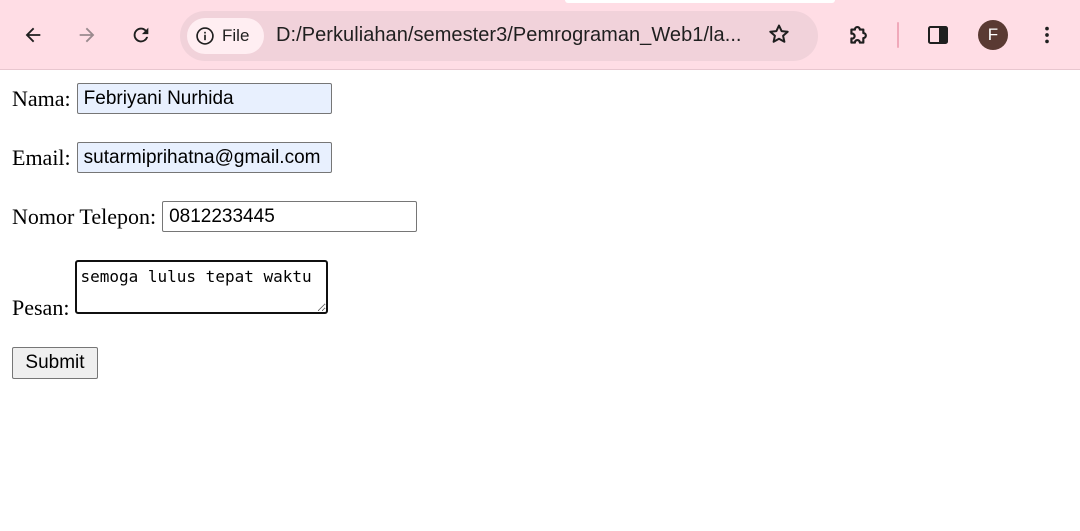 The width and height of the screenshot is (1080, 531). Describe the element at coordinates (993, 35) in the screenshot. I see `profile-avatar: F` at that location.